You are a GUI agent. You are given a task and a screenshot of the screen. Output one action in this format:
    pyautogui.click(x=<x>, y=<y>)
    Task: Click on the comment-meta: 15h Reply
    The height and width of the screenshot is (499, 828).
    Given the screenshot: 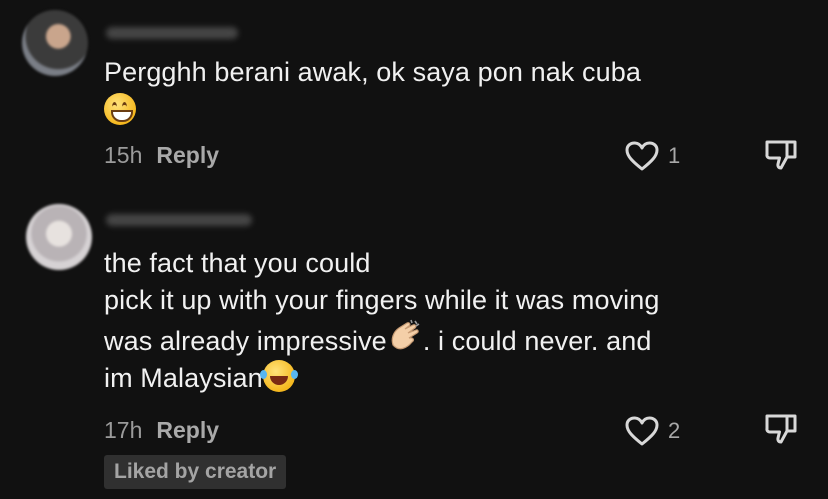 What is the action you would take?
    pyautogui.click(x=161, y=155)
    